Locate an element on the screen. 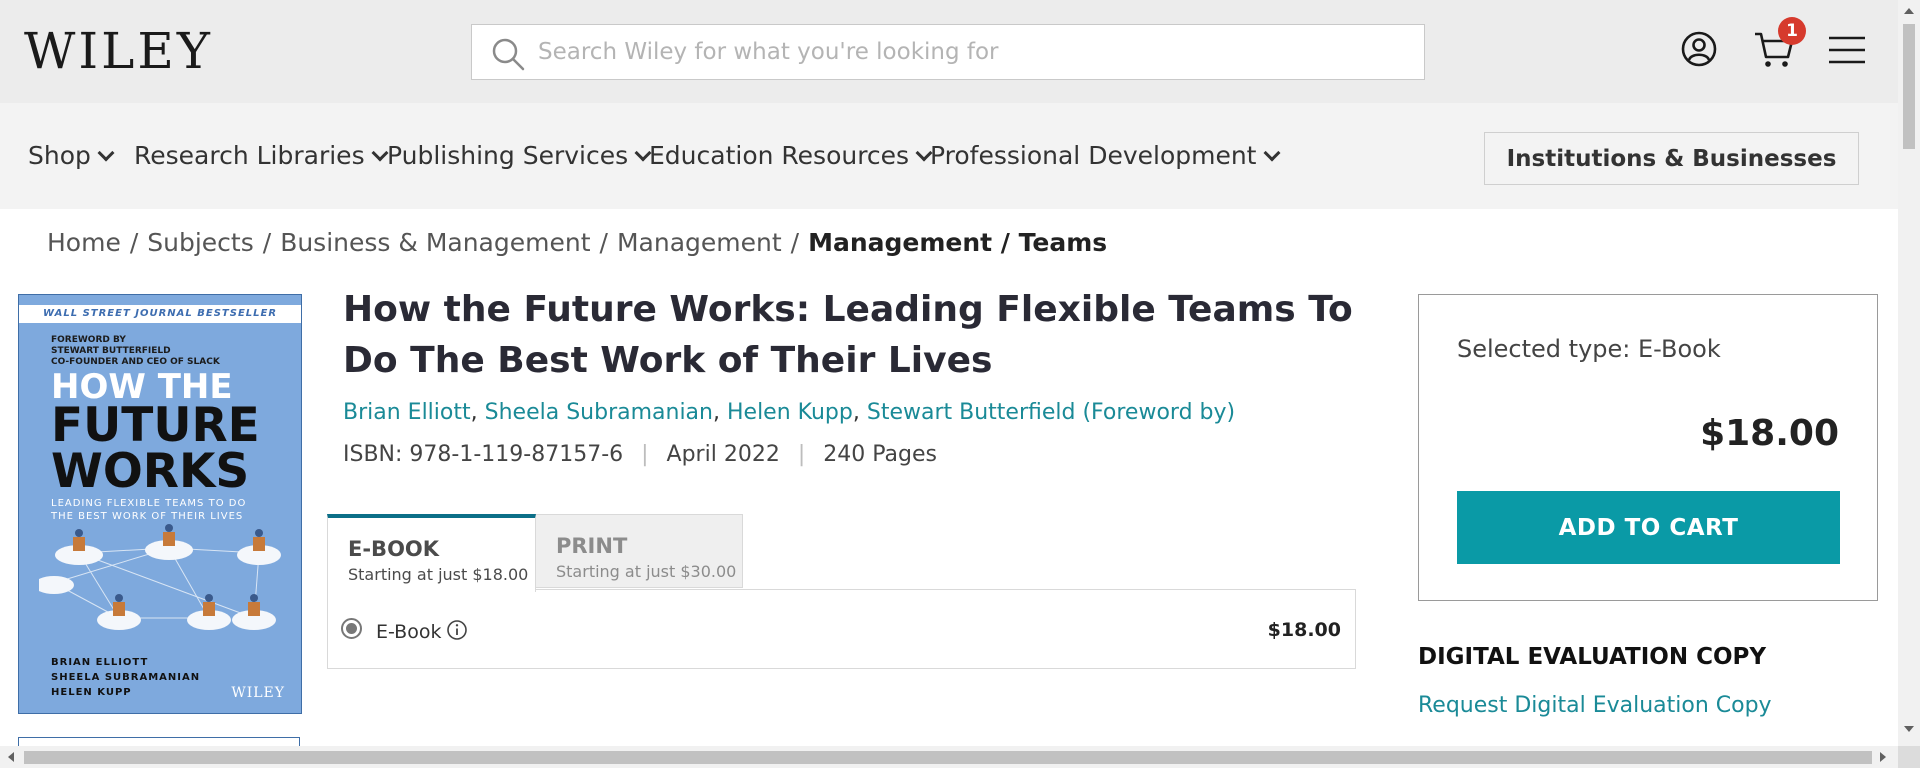 The image size is (1920, 768). nav-label: Education Resources is located at coordinates (779, 155).